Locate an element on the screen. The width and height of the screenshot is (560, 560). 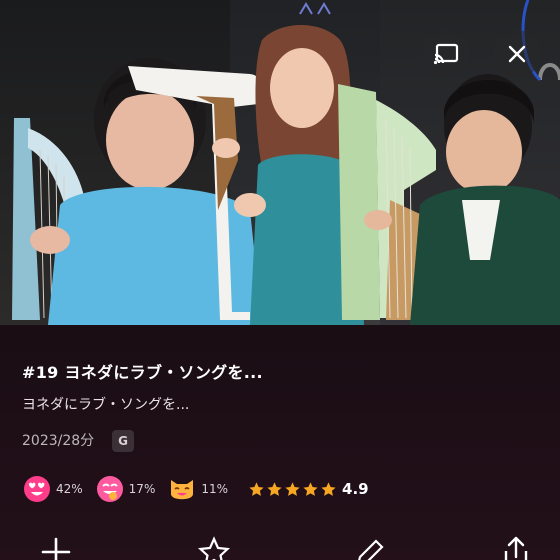
star-rating: 4.9 is located at coordinates (308, 489).